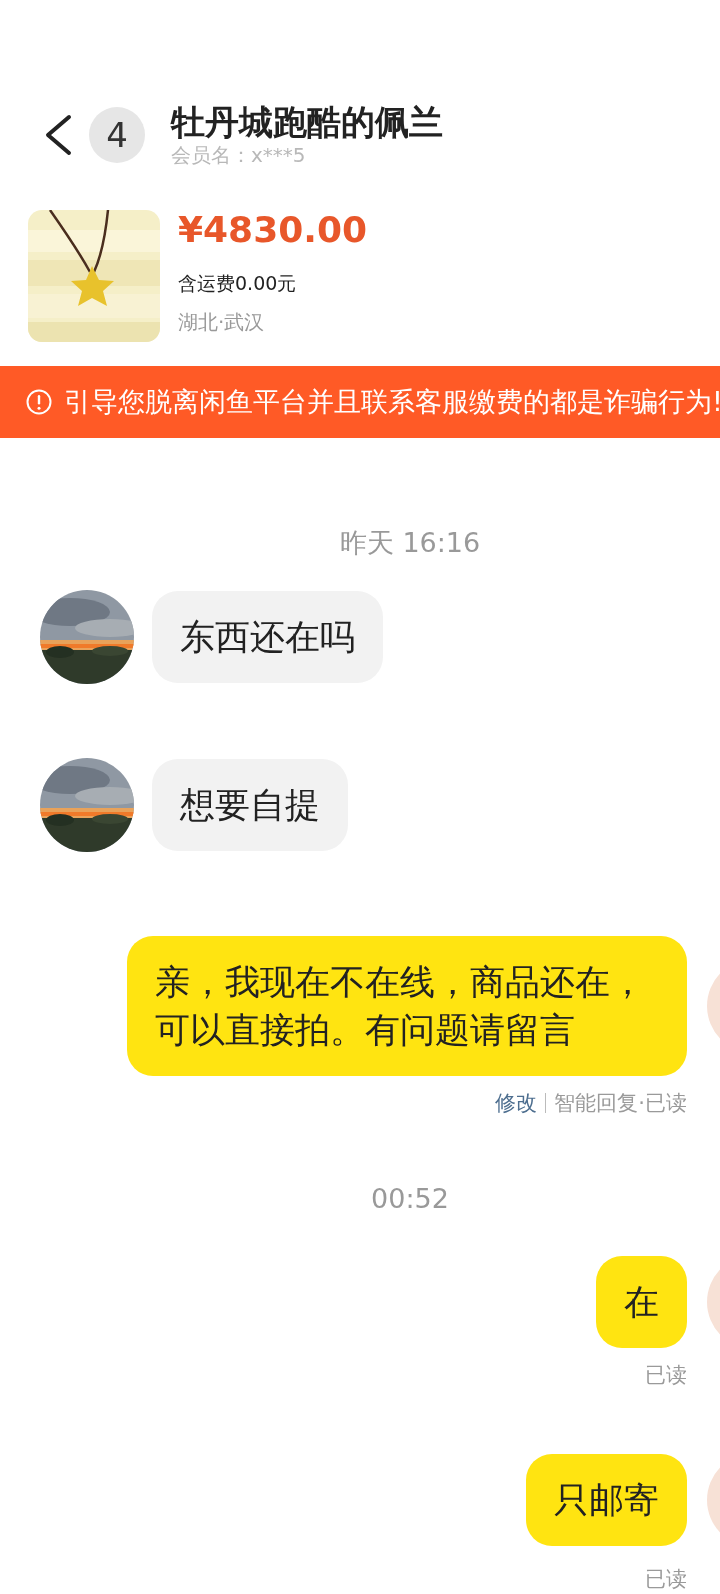 This screenshot has width=720, height=1594. Describe the element at coordinates (58, 135) in the screenshot. I see `back-icon` at that location.